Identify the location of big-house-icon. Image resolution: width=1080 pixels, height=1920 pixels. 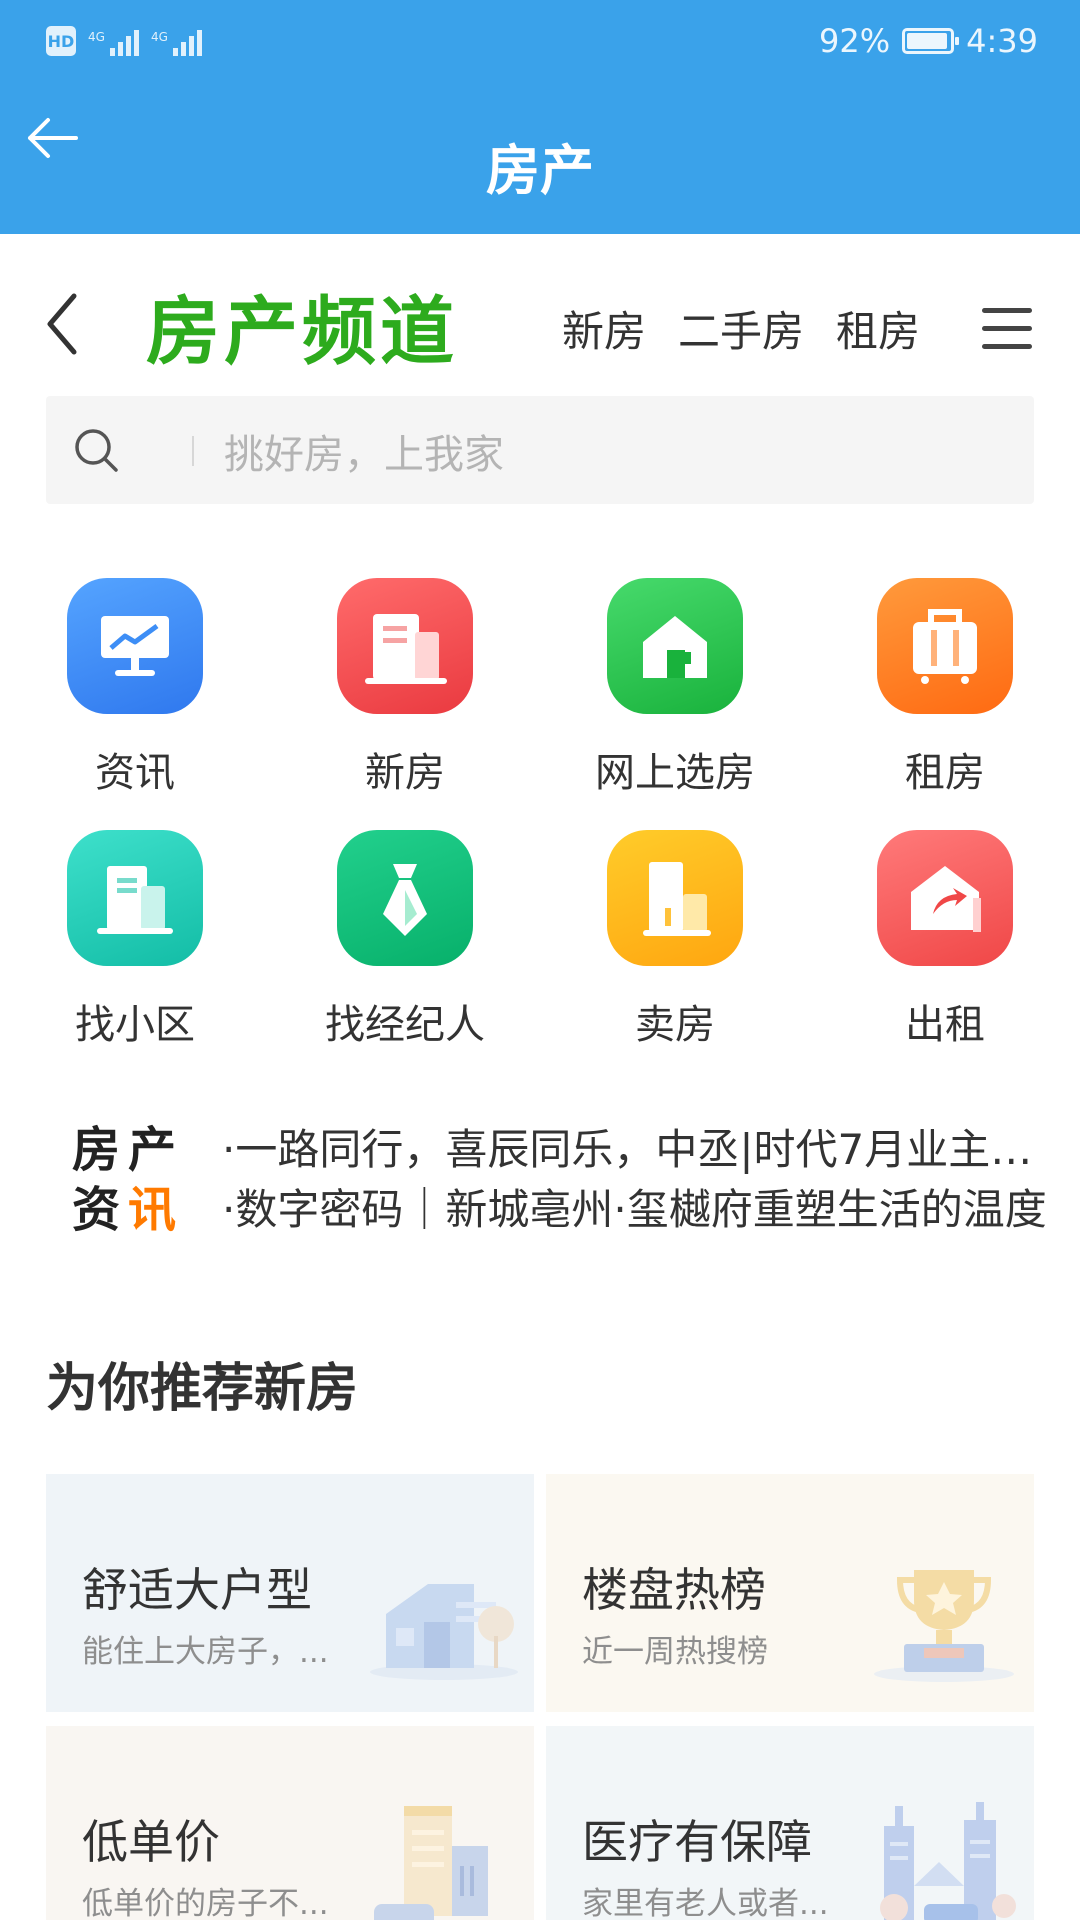
(444, 1632).